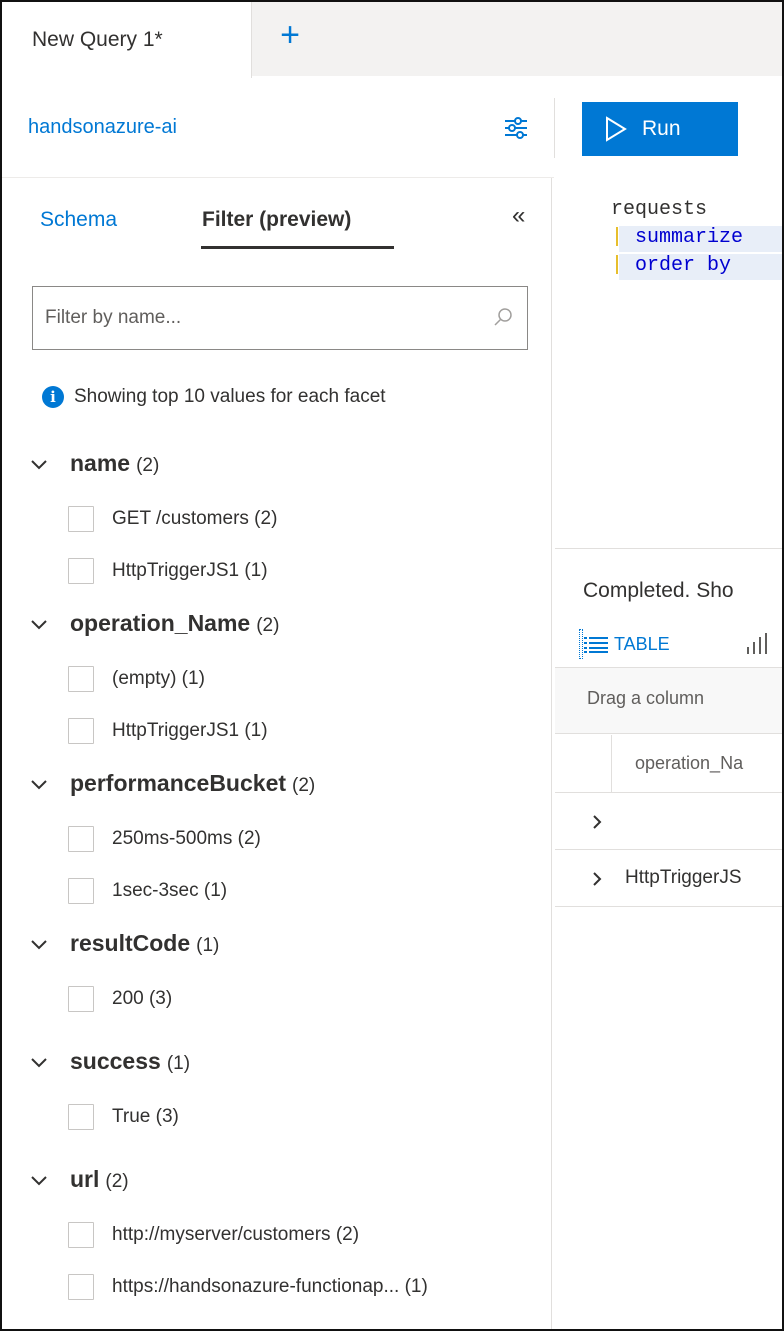 This screenshot has height=1331, width=784. Describe the element at coordinates (158, 678) in the screenshot. I see `facet-option-label: (empty) (1)` at that location.